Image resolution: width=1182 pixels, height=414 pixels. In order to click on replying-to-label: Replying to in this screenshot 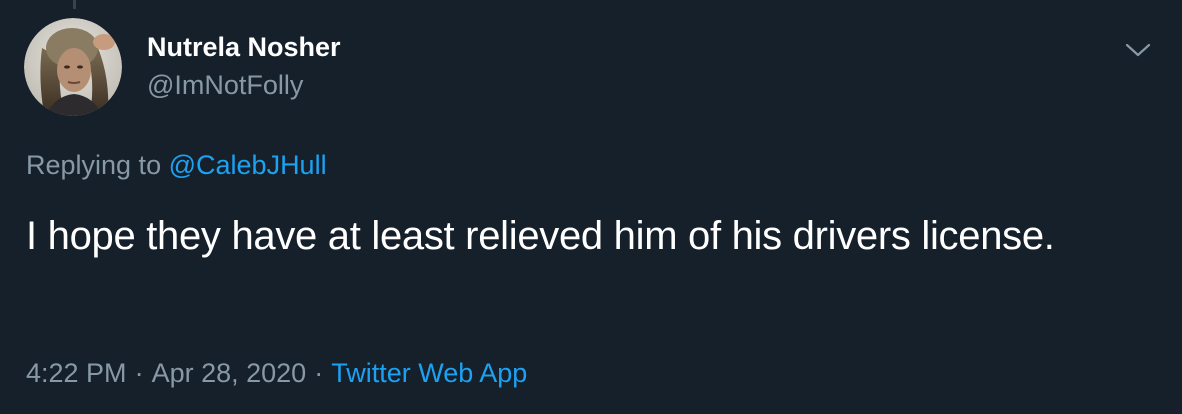, I will do `click(94, 165)`.